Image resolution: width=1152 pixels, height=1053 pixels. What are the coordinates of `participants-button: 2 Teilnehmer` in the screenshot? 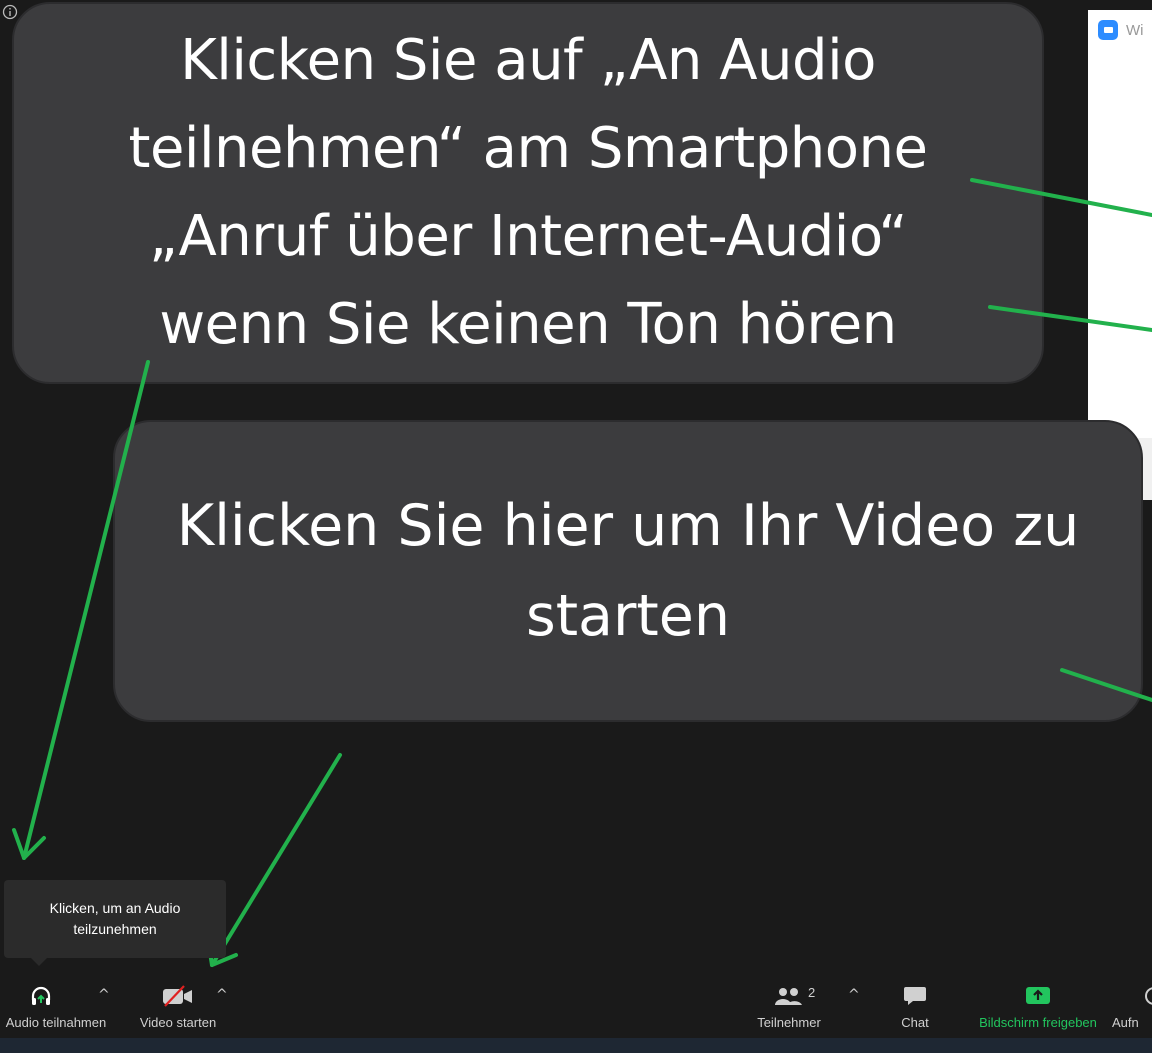 It's located at (789, 1006).